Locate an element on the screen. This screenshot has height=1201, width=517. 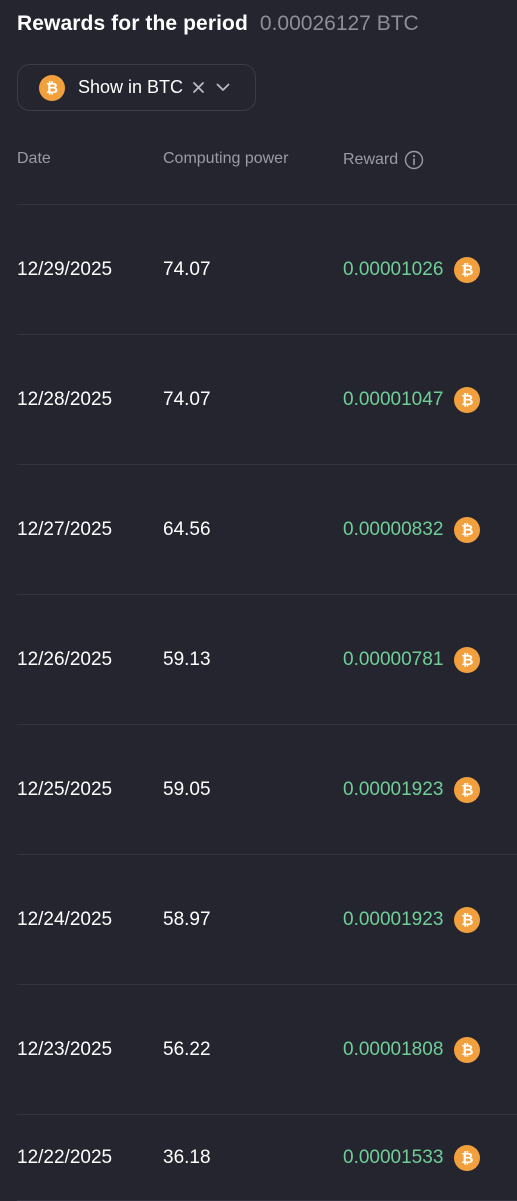
row-computing-power: 36.18 is located at coordinates (187, 1157).